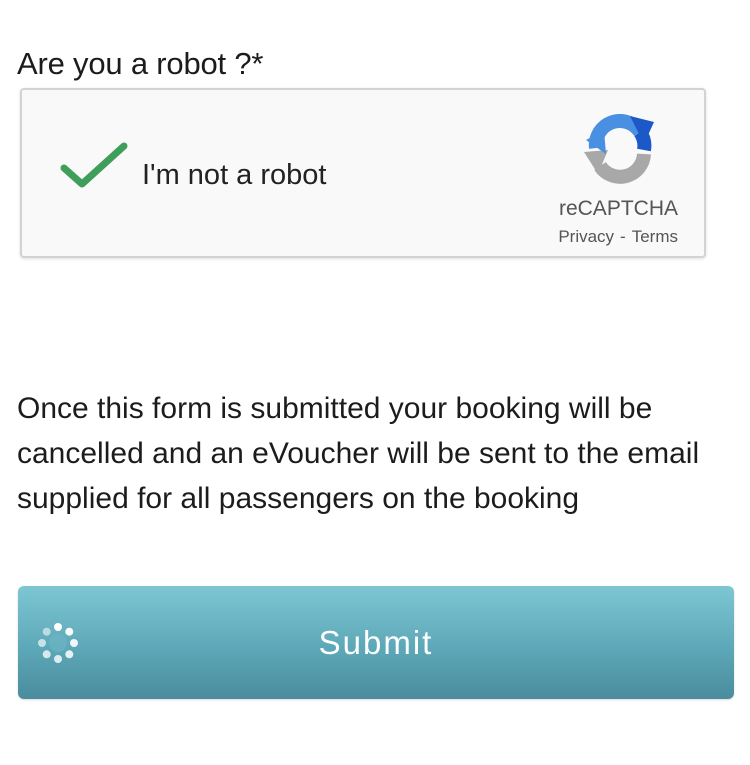 This screenshot has height=765, width=750. What do you see at coordinates (234, 175) in the screenshot?
I see `recaptcha-checkbox-label: I'm not a robot` at bounding box center [234, 175].